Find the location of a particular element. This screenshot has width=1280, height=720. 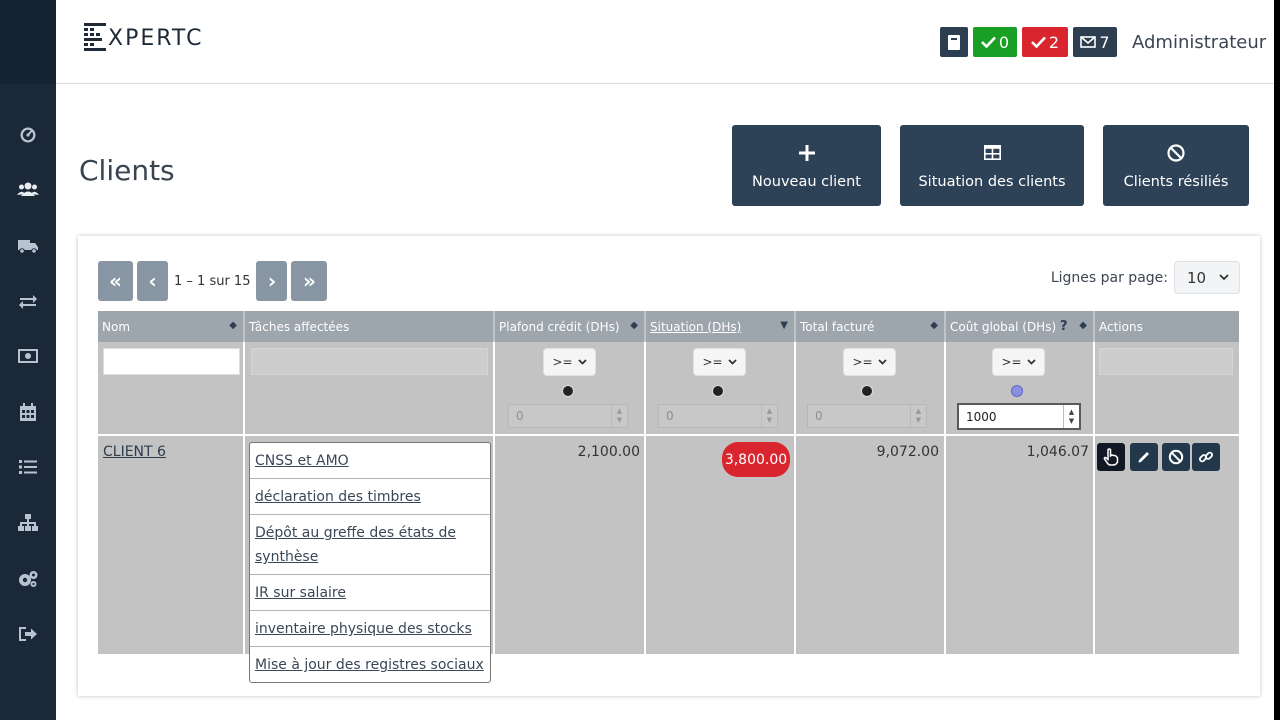

new-client-label: Nouveau client is located at coordinates (806, 181).